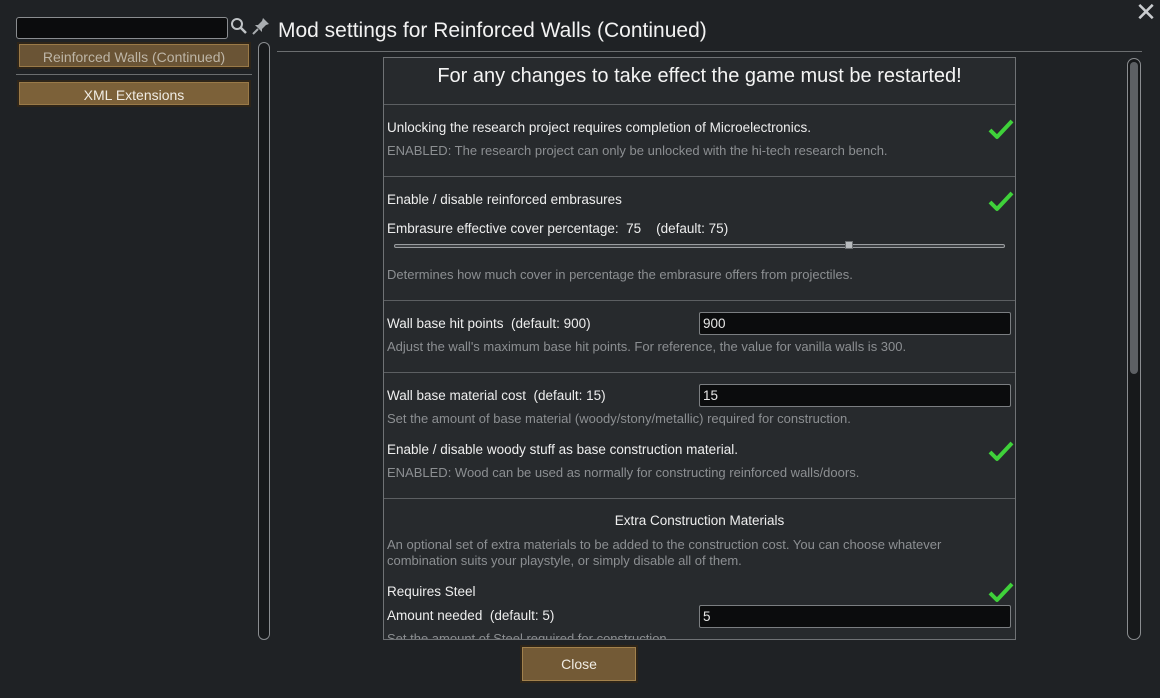 This screenshot has height=698, width=1160. Describe the element at coordinates (699, 246) in the screenshot. I see `embrasure-cover-slider` at that location.